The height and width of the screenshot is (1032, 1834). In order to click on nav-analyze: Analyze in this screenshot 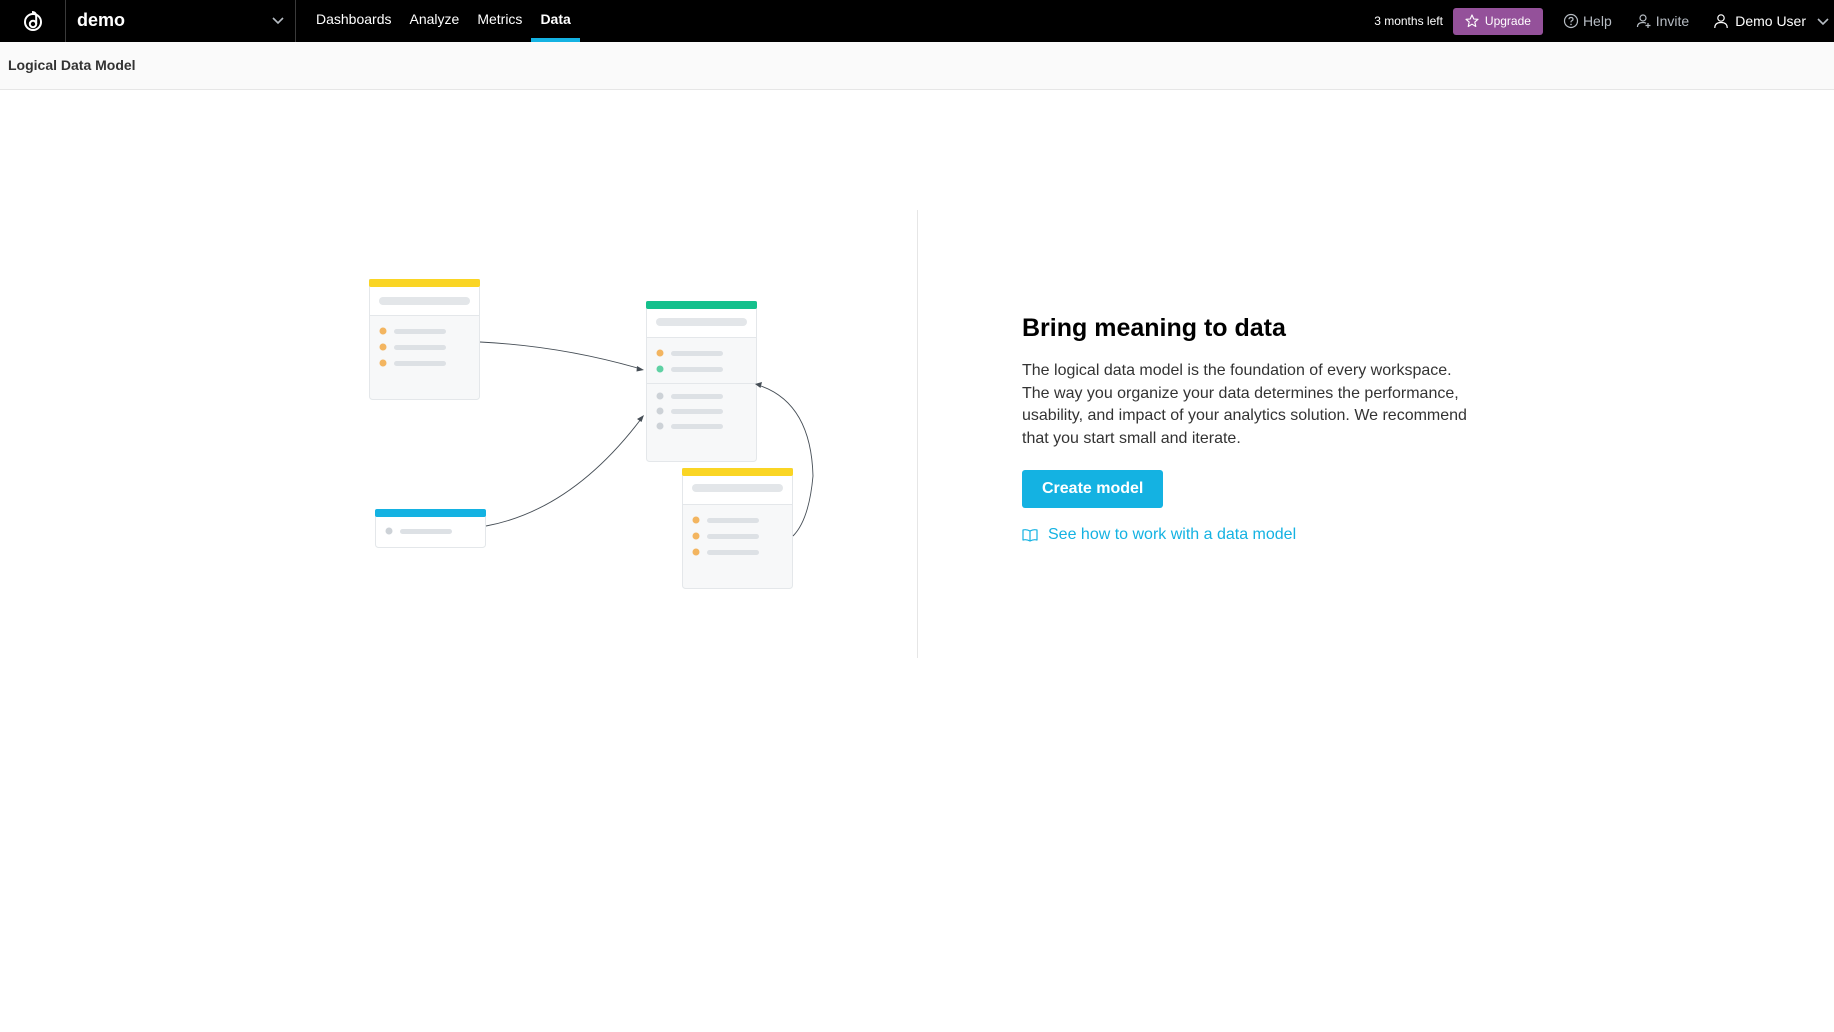, I will do `click(435, 21)`.